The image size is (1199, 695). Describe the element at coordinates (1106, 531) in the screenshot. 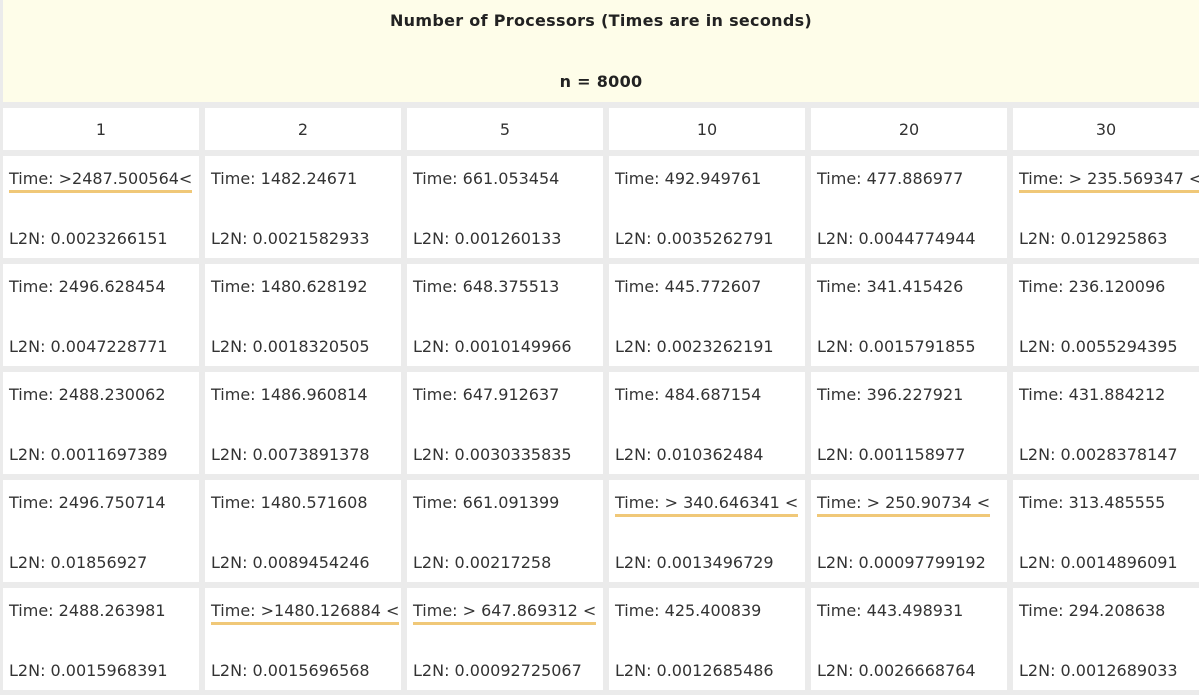

I see `table-cell: Time: 313.485555 L2N: 0.0014896091` at that location.